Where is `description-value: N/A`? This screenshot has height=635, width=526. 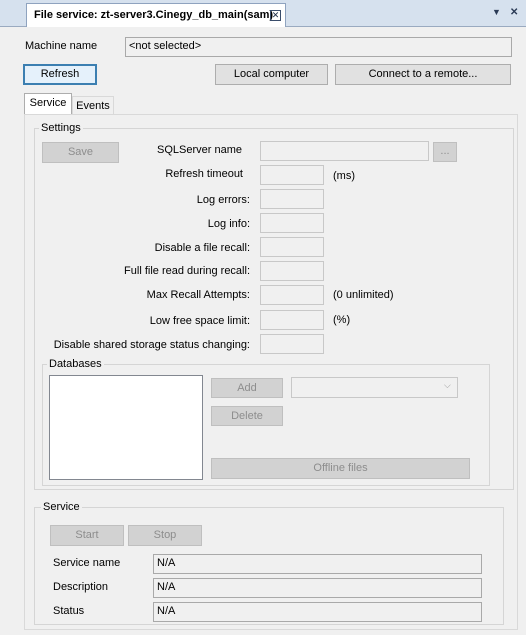 description-value: N/A is located at coordinates (166, 587).